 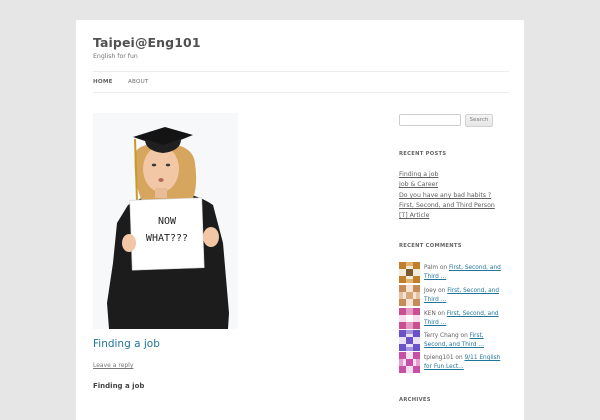 What do you see at coordinates (301, 82) in the screenshot?
I see `main-navigation: HOME ABOUT` at bounding box center [301, 82].